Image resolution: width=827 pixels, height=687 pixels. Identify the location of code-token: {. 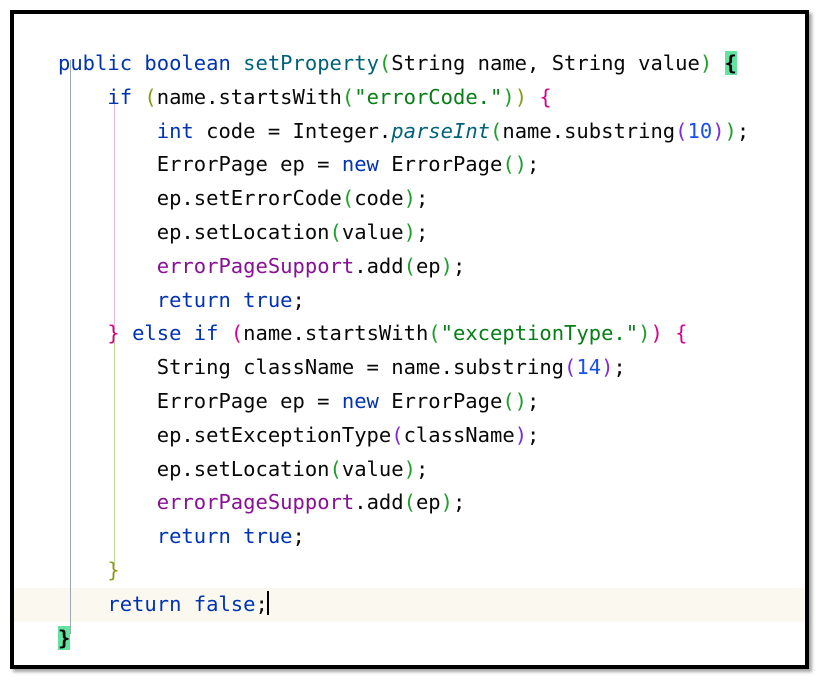
(681, 333).